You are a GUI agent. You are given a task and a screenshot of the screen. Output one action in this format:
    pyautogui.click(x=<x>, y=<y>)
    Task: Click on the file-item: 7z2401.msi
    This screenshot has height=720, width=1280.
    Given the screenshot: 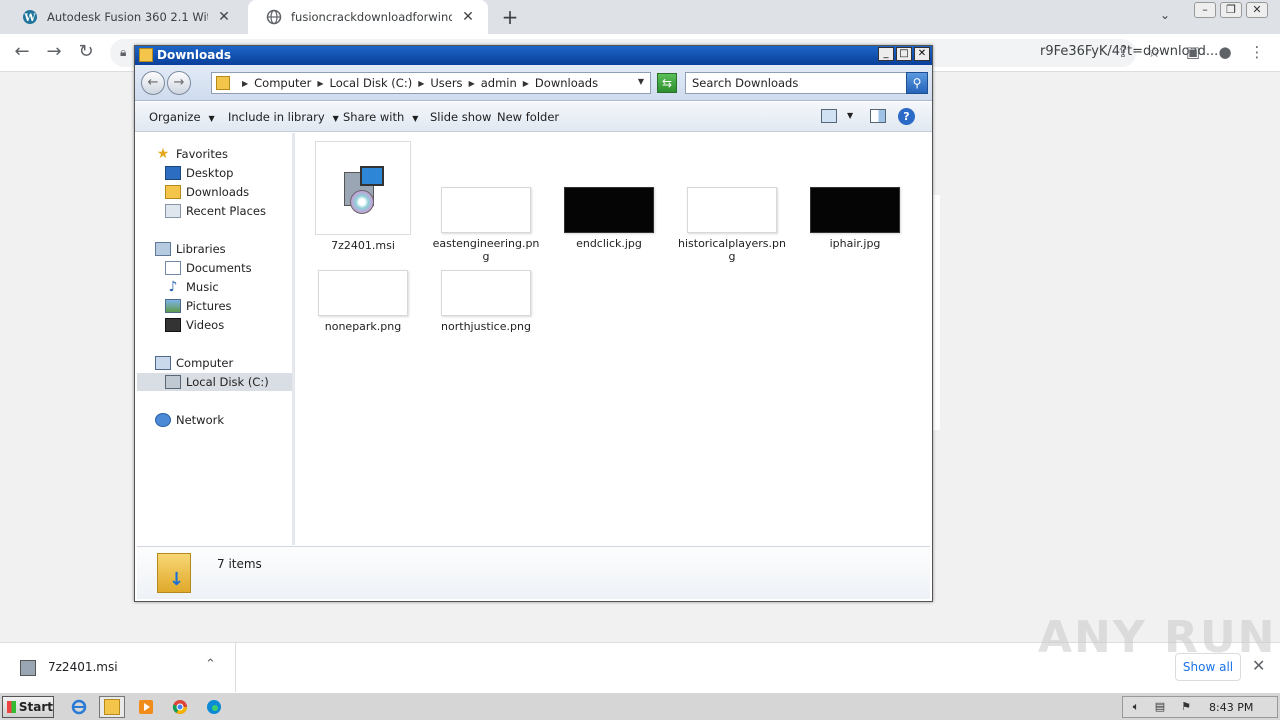 What is the action you would take?
    pyautogui.click(x=363, y=196)
    